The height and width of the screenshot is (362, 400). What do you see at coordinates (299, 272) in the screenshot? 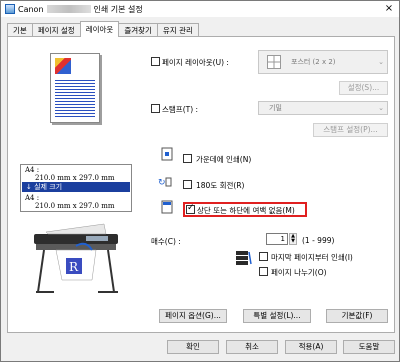
I see `collate-label: 페이지 나누기(O)` at bounding box center [299, 272].